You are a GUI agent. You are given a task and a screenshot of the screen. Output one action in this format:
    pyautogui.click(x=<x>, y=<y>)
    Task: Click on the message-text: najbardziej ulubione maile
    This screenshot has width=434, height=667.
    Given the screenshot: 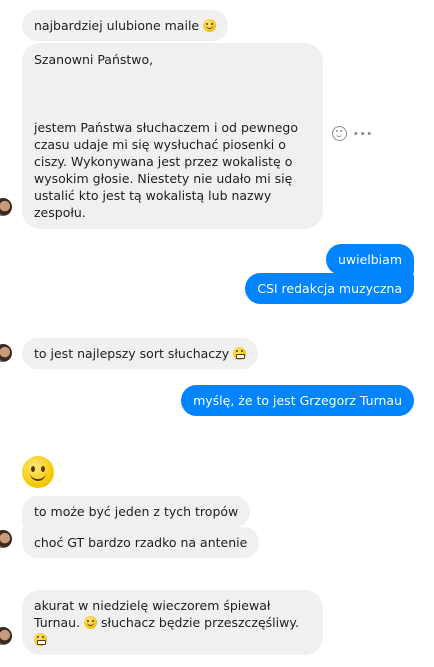 What is the action you would take?
    pyautogui.click(x=117, y=25)
    